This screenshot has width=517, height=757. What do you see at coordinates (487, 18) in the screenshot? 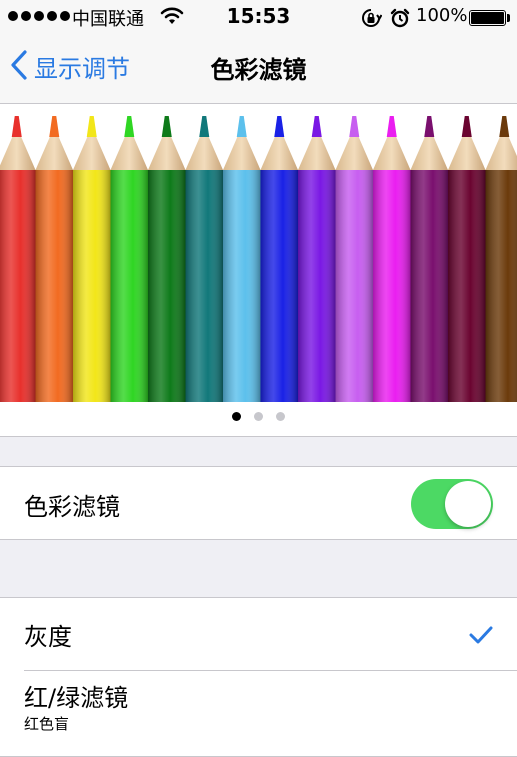
I see `battery-icon` at bounding box center [487, 18].